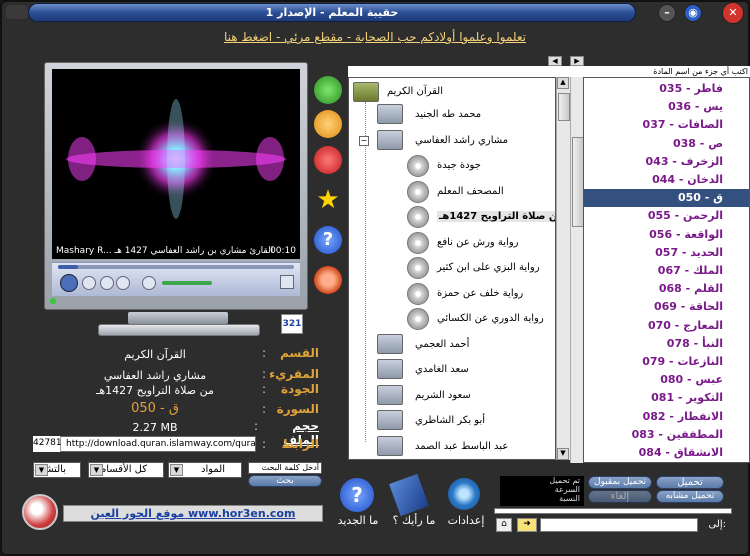 Image resolution: width=750 pixels, height=556 pixels. Describe the element at coordinates (653, 180) in the screenshot. I see `sura-list-item: 044 - الدخان` at that location.